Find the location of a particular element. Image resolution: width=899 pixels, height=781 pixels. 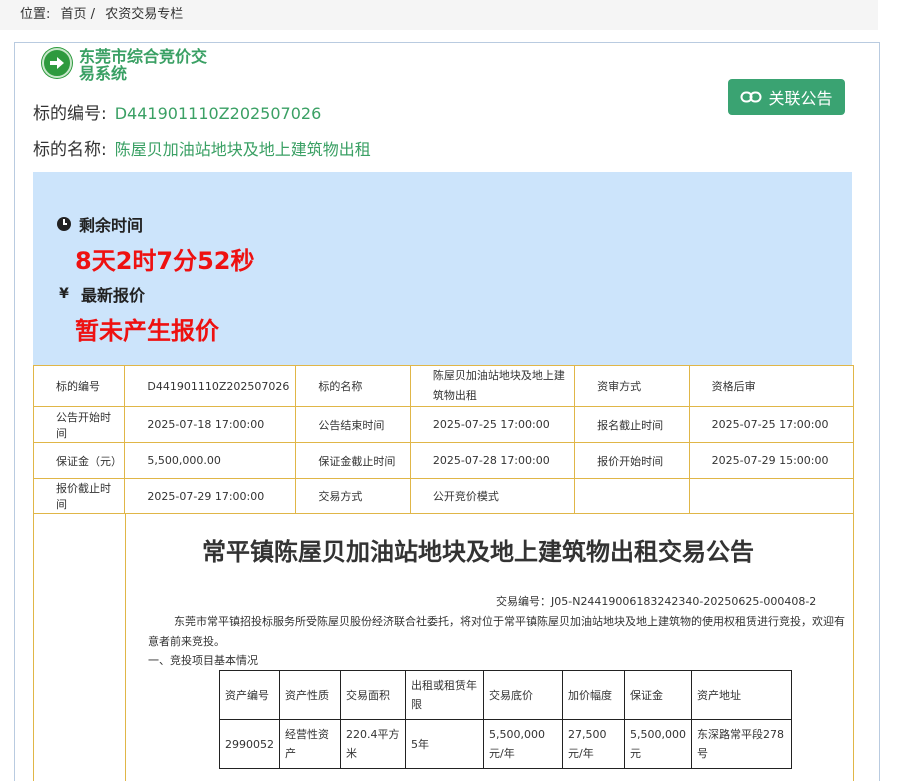

clock-icon is located at coordinates (64, 224).